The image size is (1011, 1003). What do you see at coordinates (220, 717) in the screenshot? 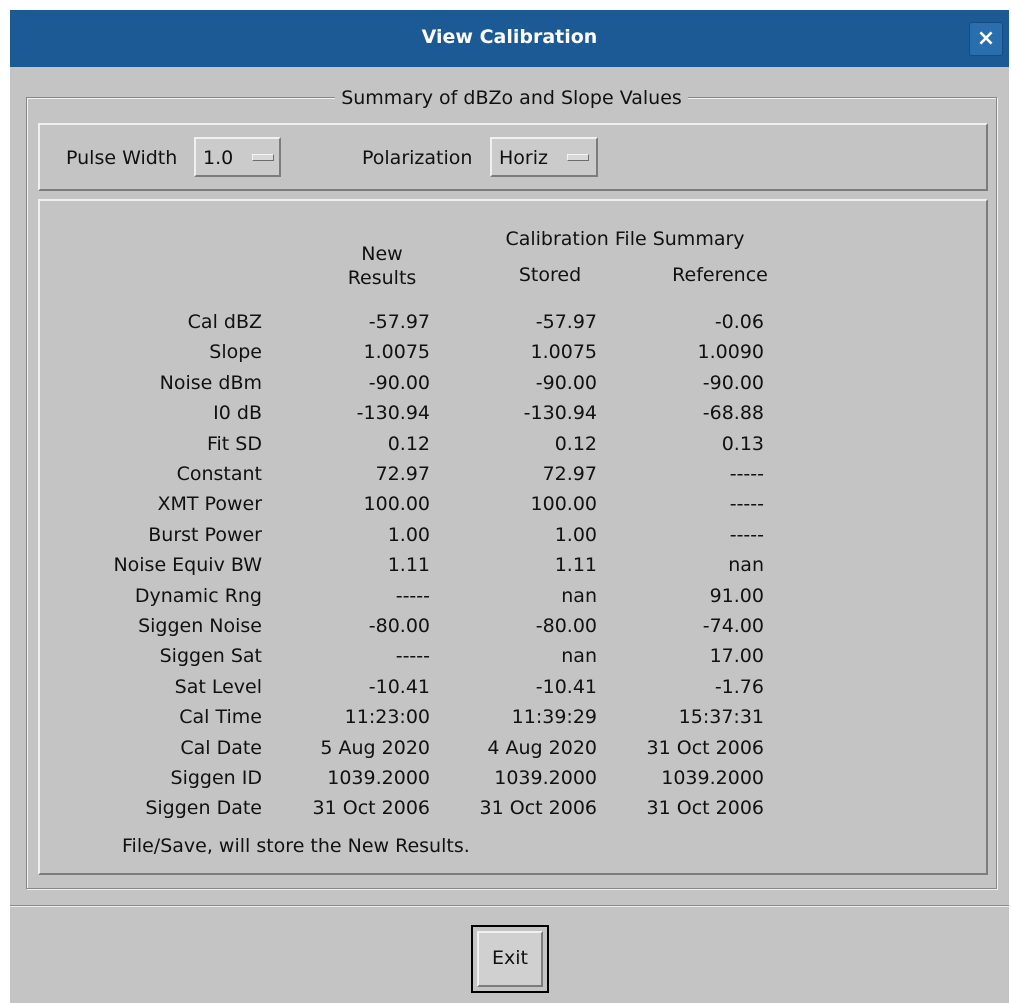
I see `row-label: Cal Time` at bounding box center [220, 717].